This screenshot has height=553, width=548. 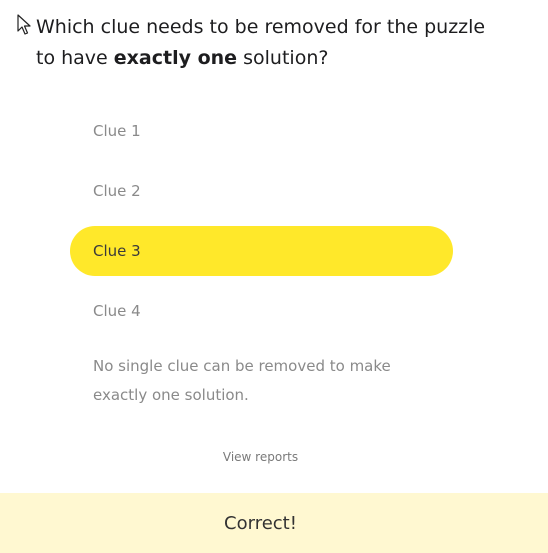 What do you see at coordinates (261, 251) in the screenshot?
I see `option-clue-3: Clue 3` at bounding box center [261, 251].